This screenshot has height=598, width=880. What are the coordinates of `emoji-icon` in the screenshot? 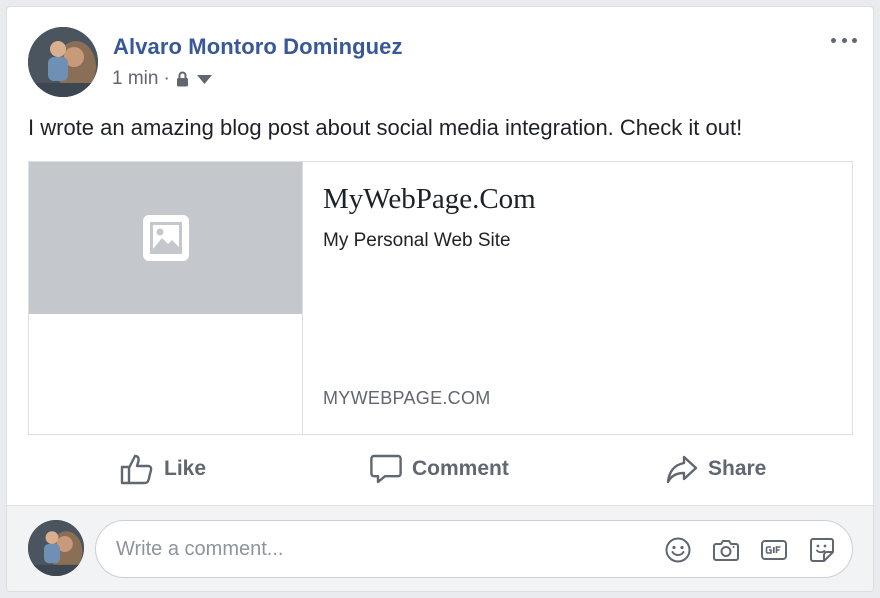 It's located at (678, 550).